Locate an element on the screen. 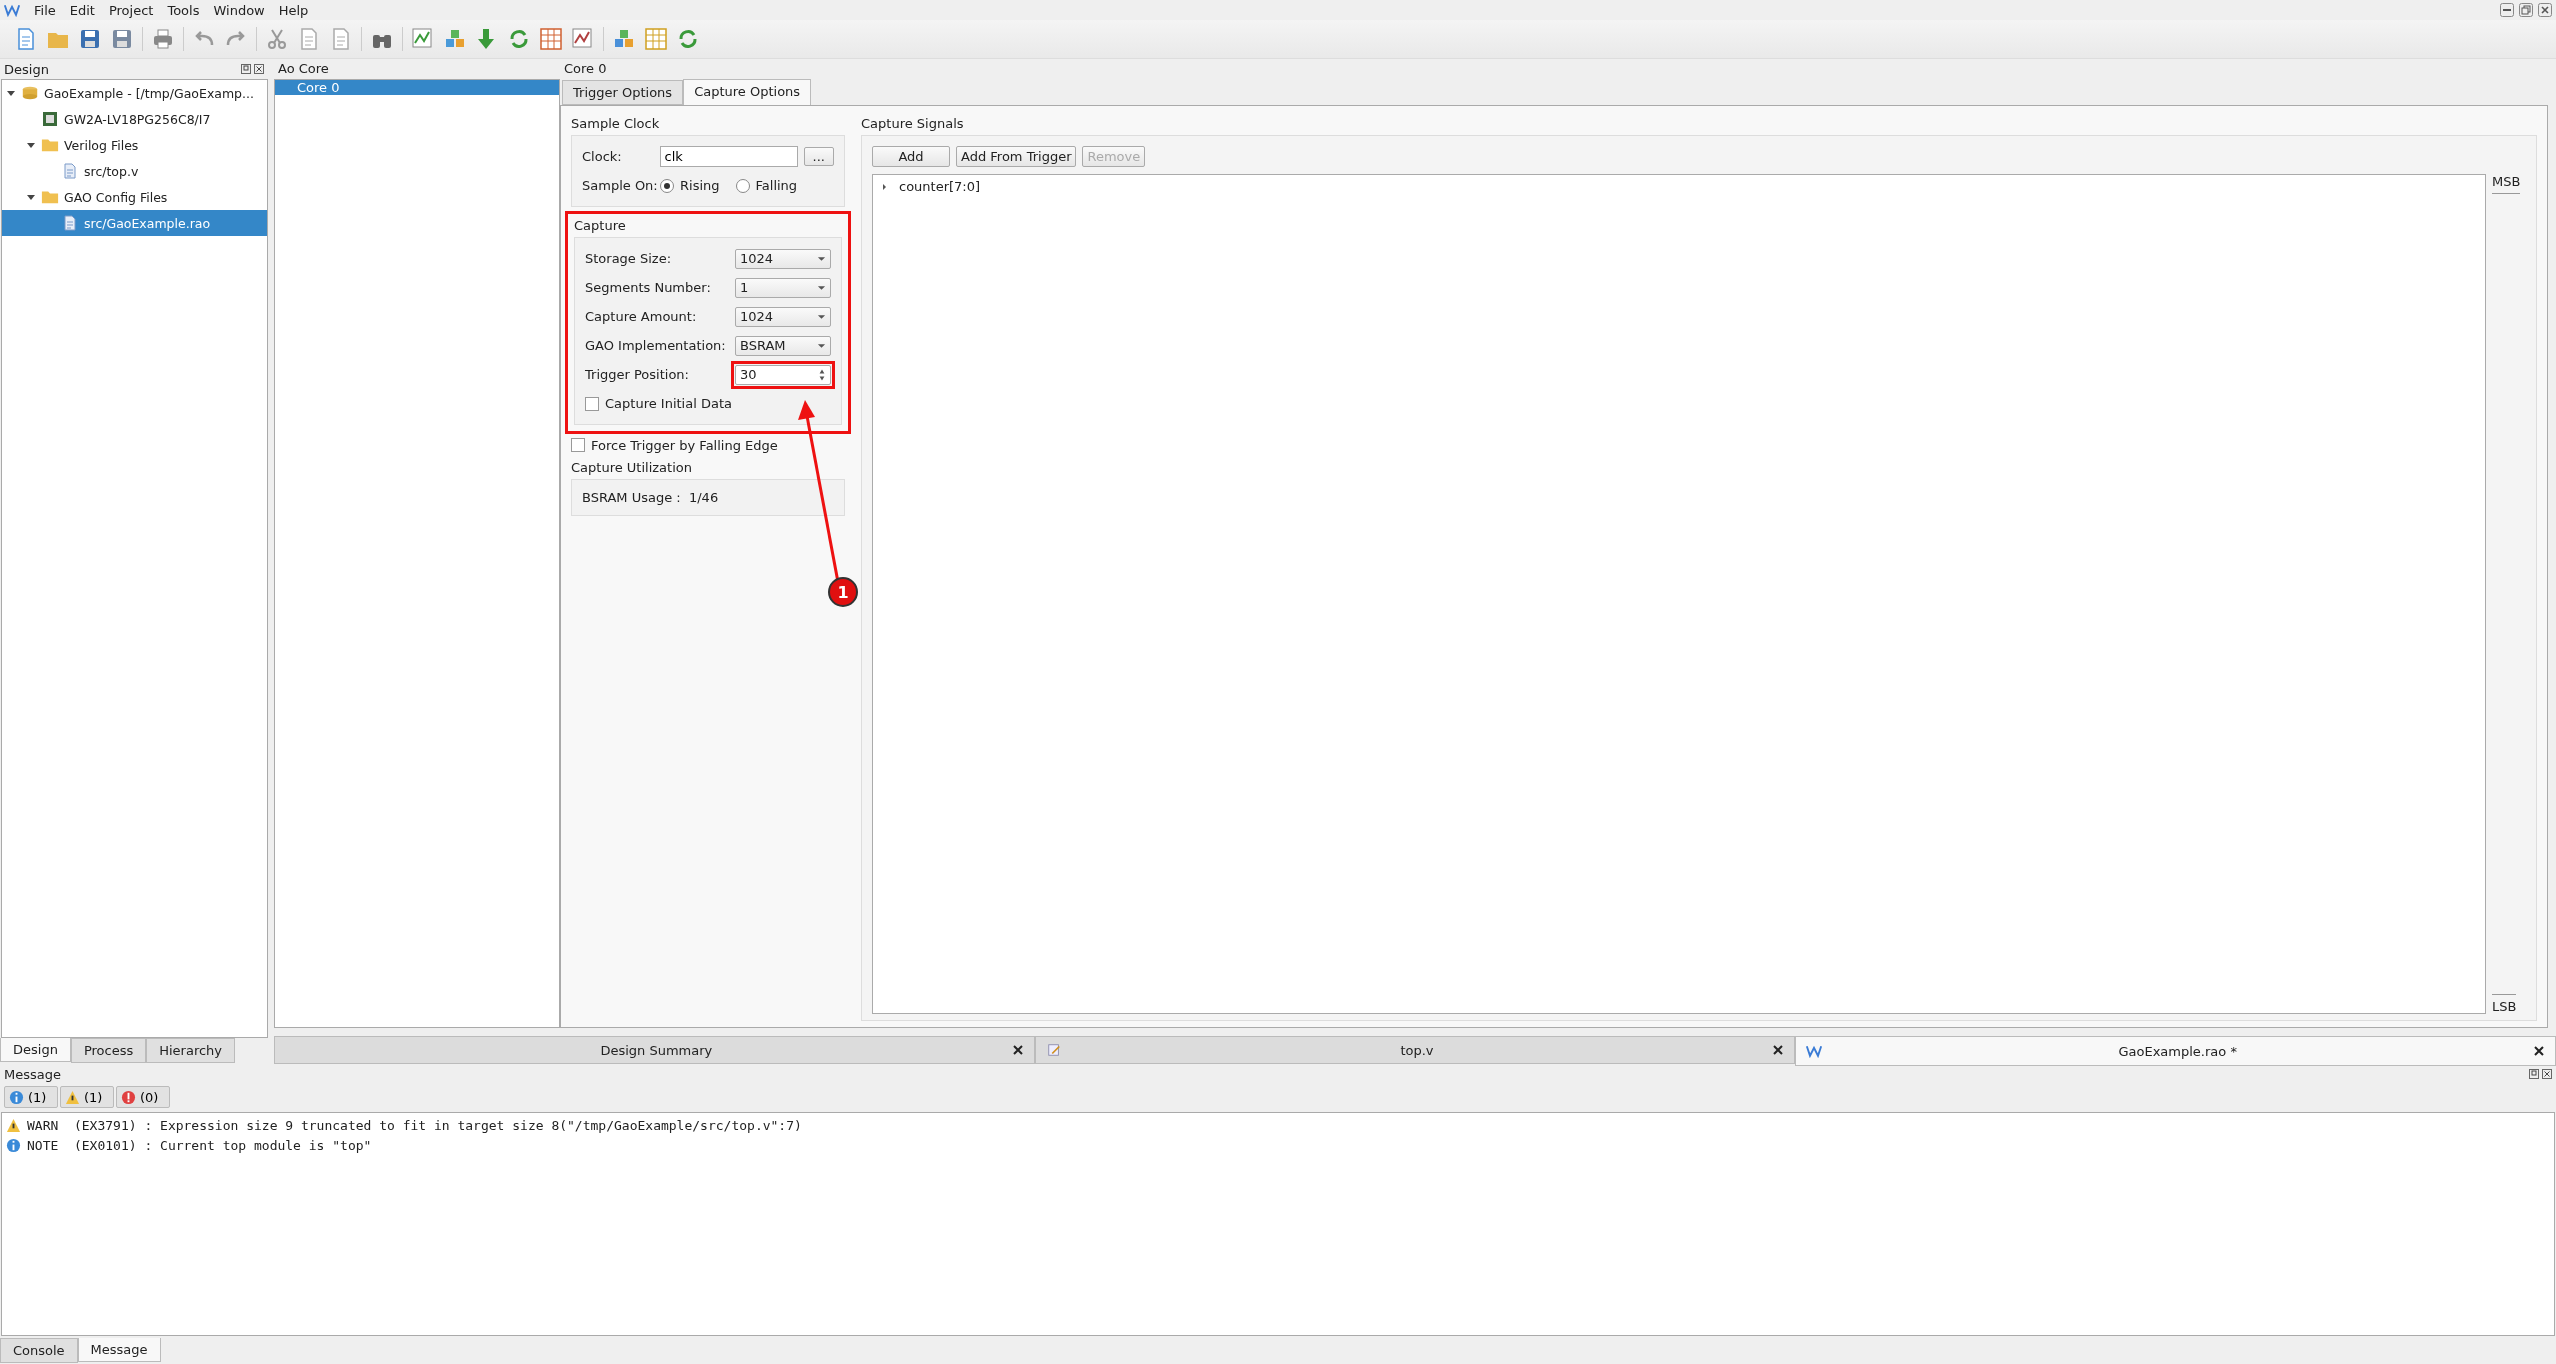  options-tab: Capture Options is located at coordinates (747, 92).